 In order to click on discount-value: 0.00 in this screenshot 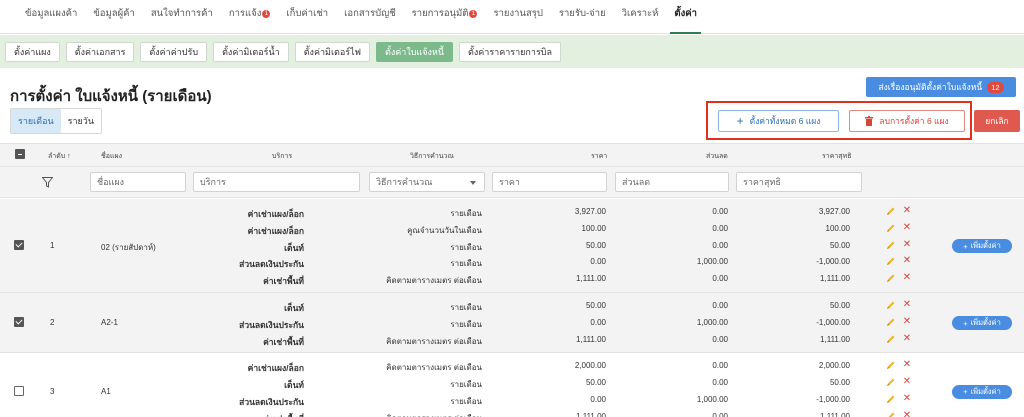, I will do `click(720, 228)`.